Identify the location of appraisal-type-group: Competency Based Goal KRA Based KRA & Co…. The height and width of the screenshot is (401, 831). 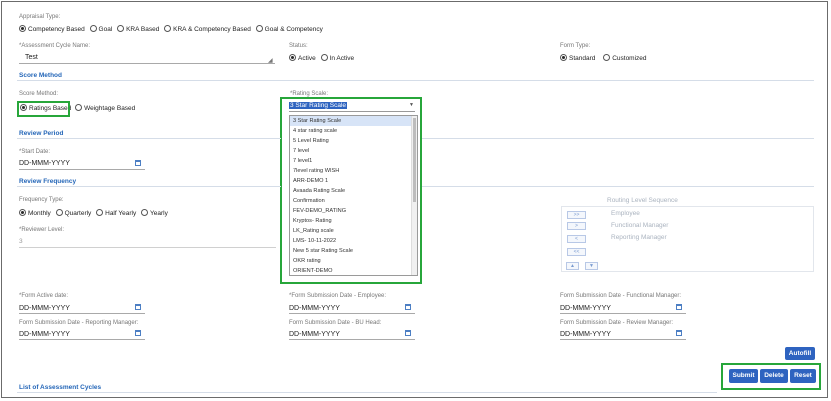
(172, 29).